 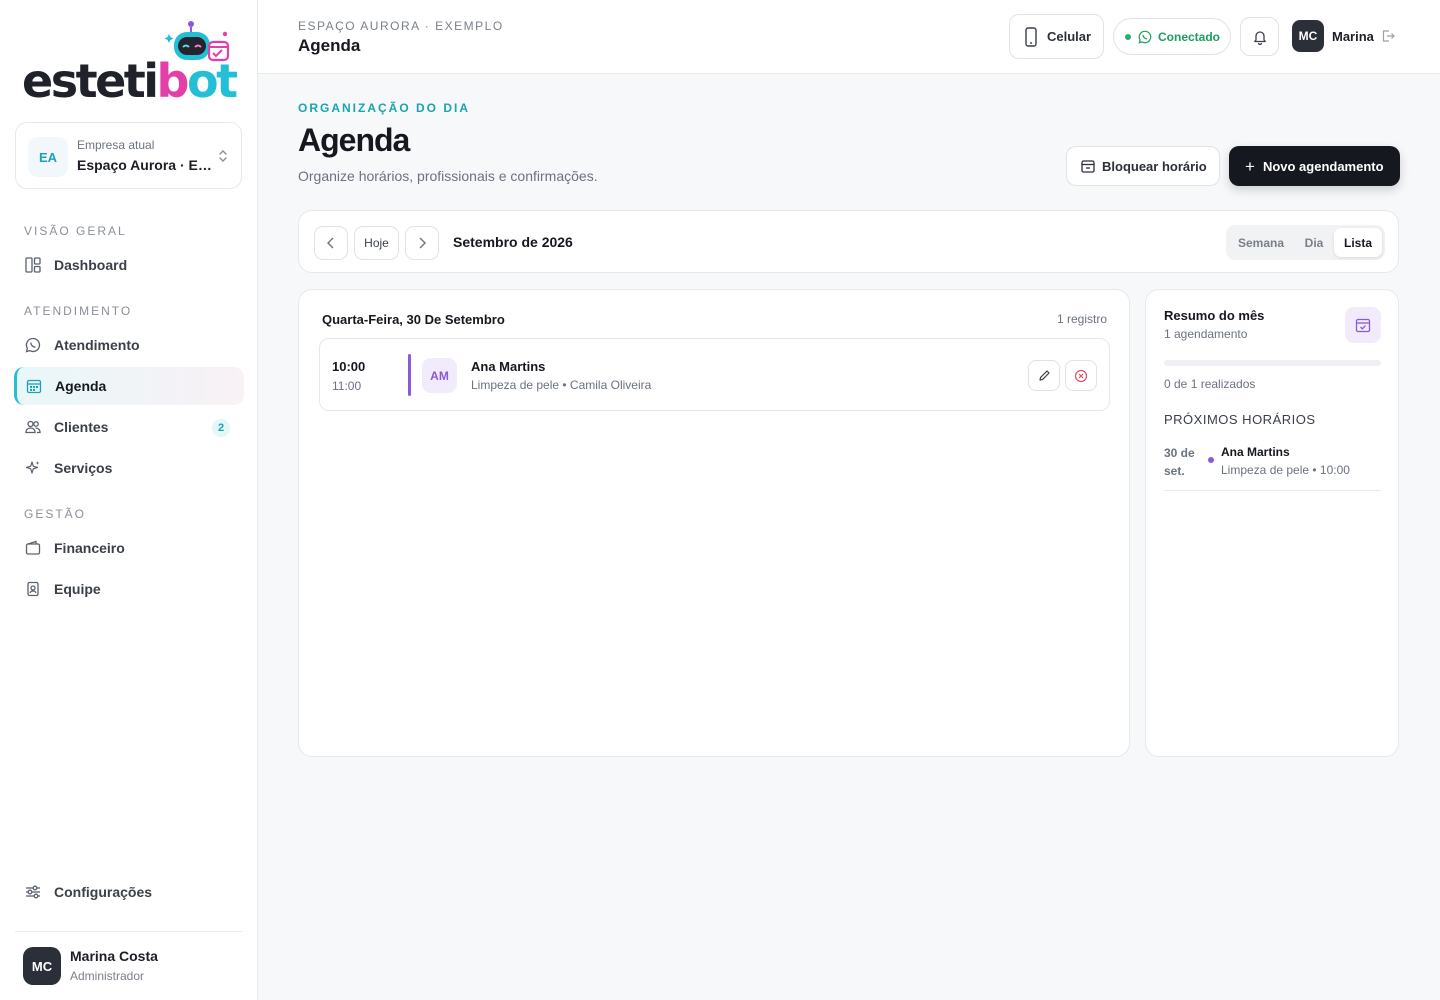 I want to click on calendar-toolbar: Hoje Setembro de 2026 Semana Dia Lista, so click(x=848, y=241).